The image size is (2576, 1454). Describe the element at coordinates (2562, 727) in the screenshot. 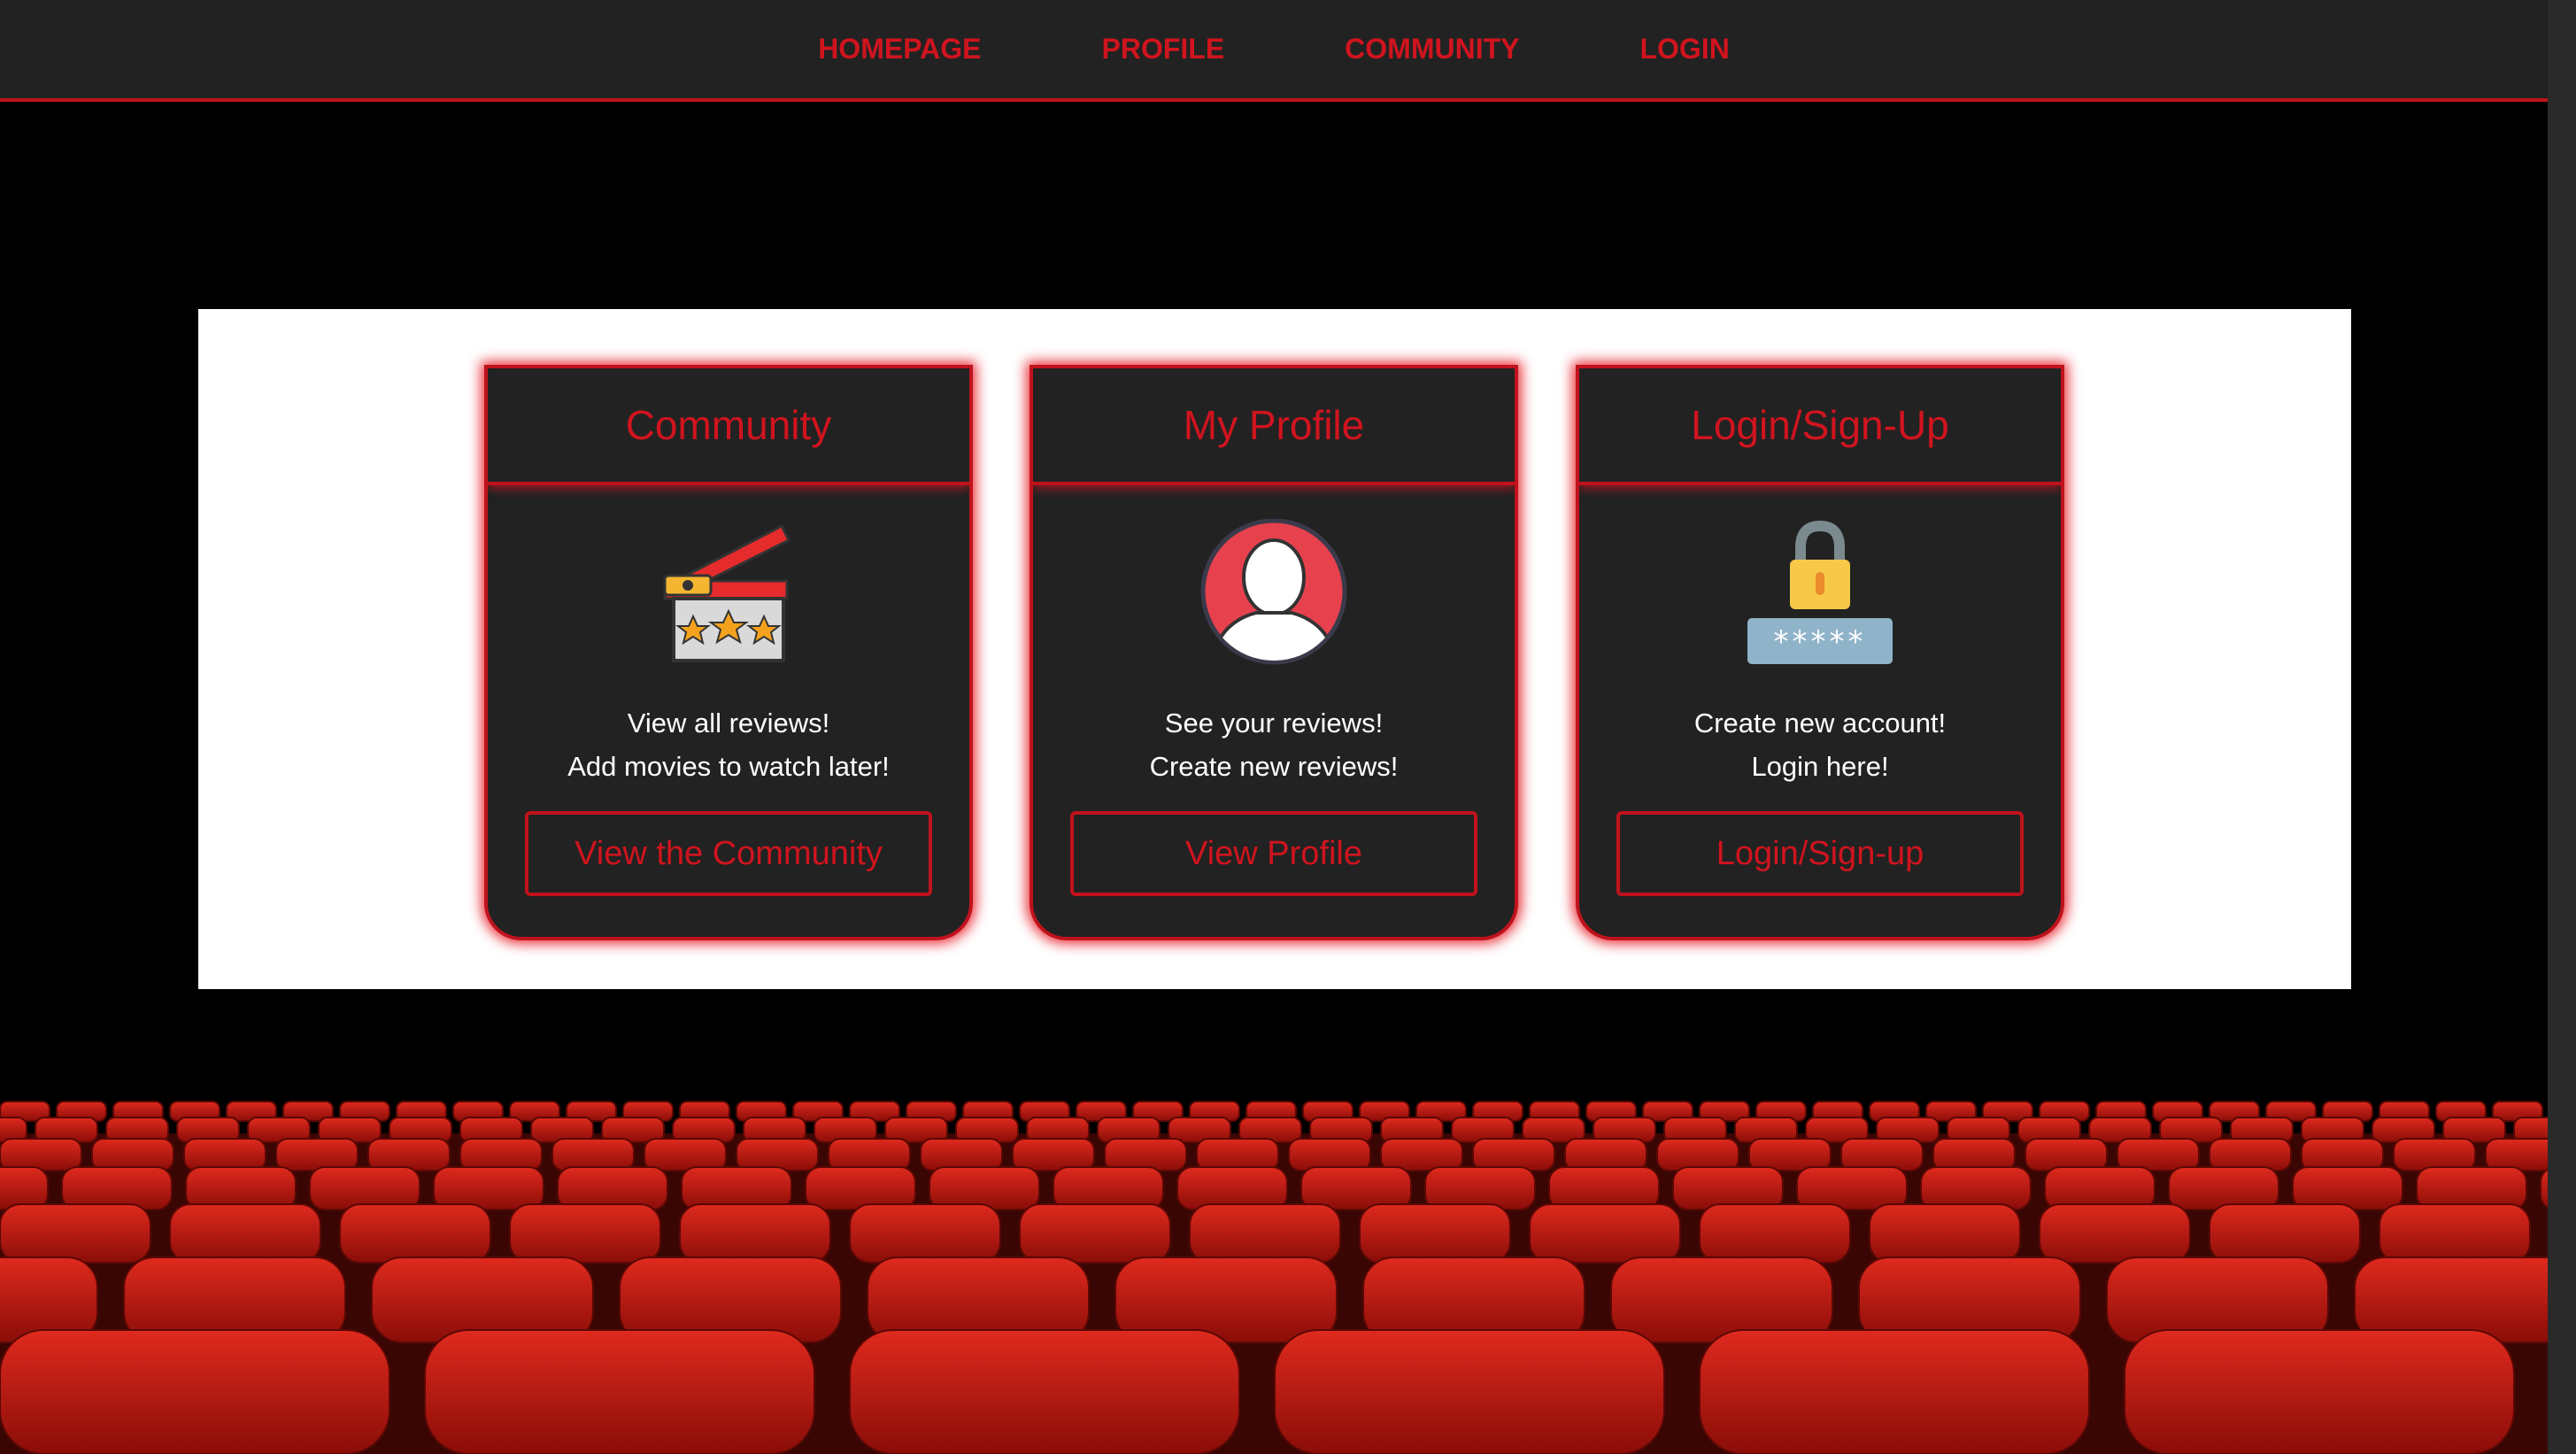

I see `scrollbar-track` at that location.